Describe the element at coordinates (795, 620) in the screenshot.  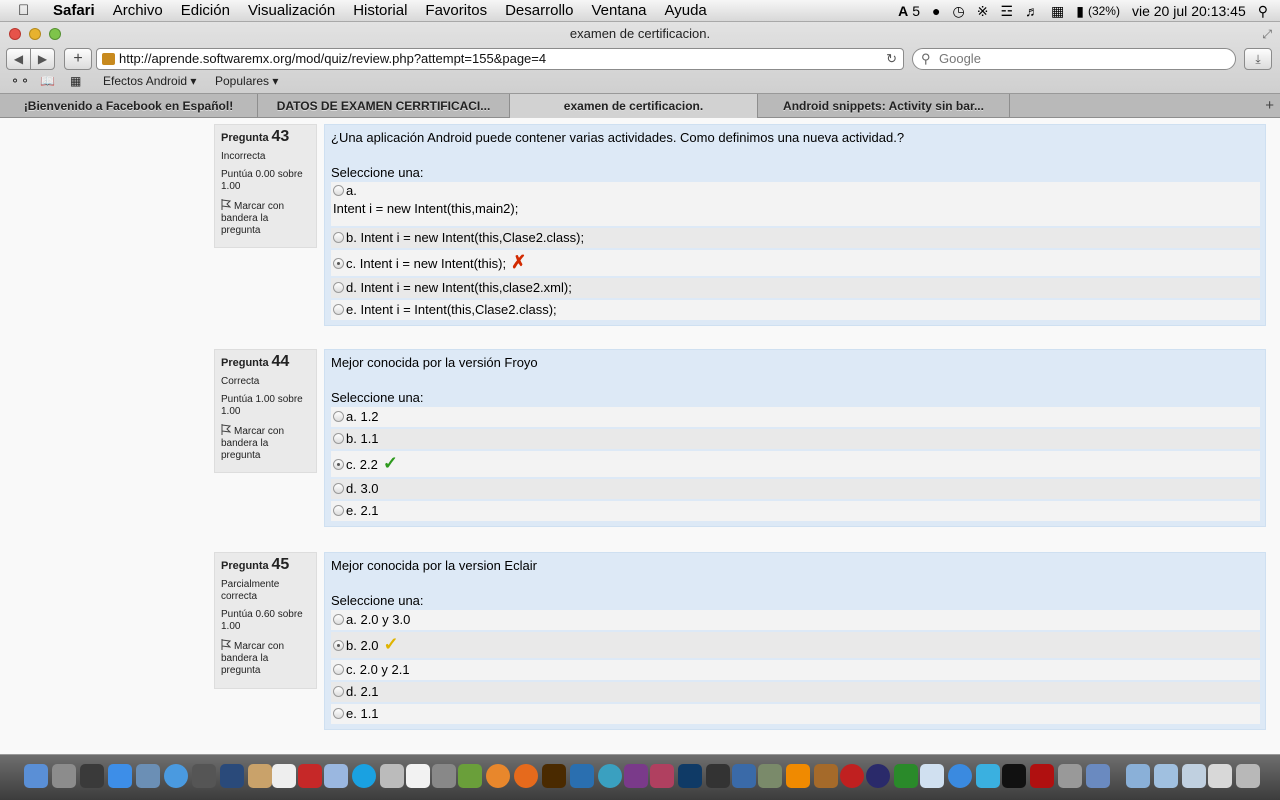
I see `answer-option: a. 2.0 y 3.0` at that location.